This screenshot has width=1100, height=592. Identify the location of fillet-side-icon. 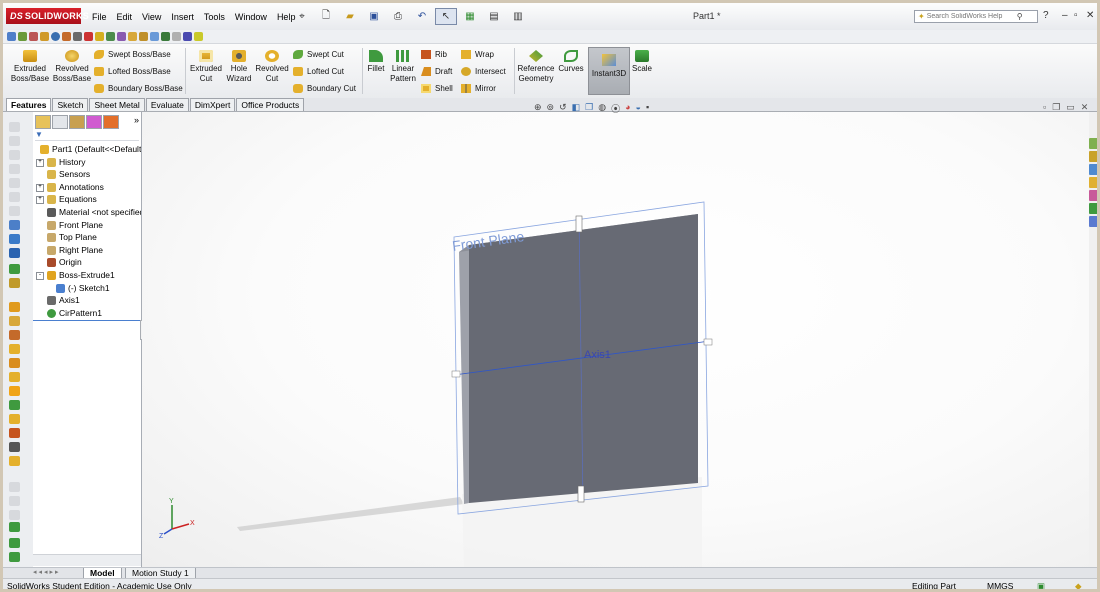
(14, 363).